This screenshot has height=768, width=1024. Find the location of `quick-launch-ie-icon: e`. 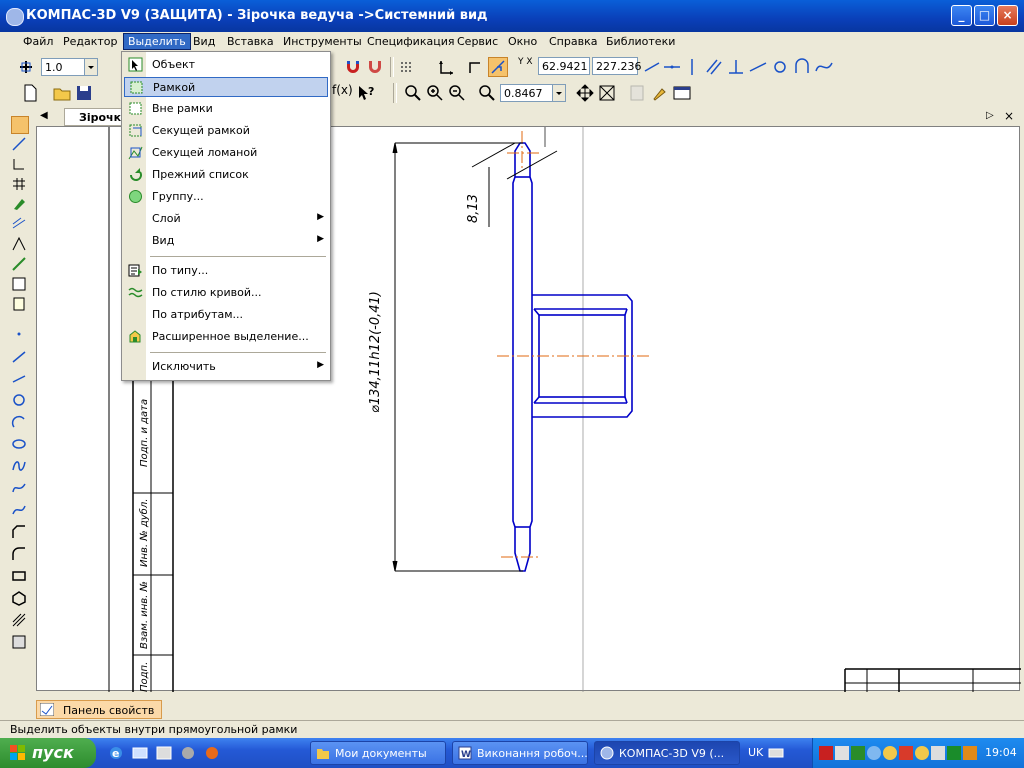

quick-launch-ie-icon: e is located at coordinates (116, 753).